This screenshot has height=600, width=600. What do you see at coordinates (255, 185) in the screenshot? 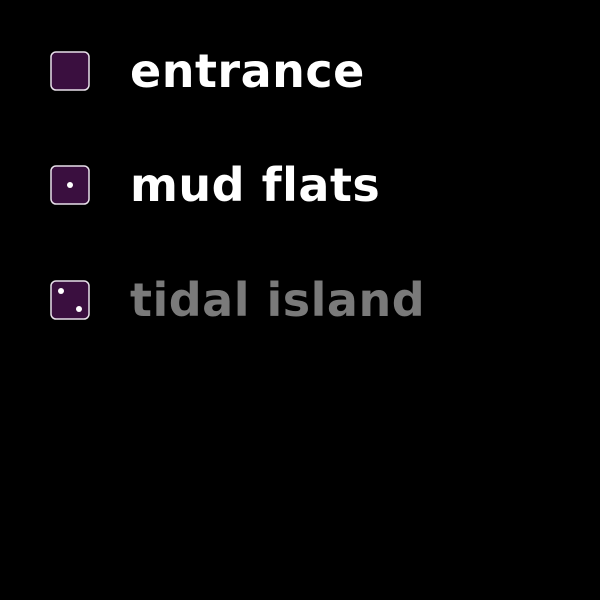
I see `menu-item-label: mud flats` at bounding box center [255, 185].